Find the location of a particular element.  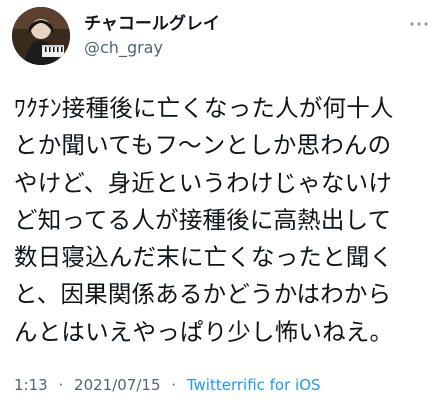

avatar-image is located at coordinates (41, 36).